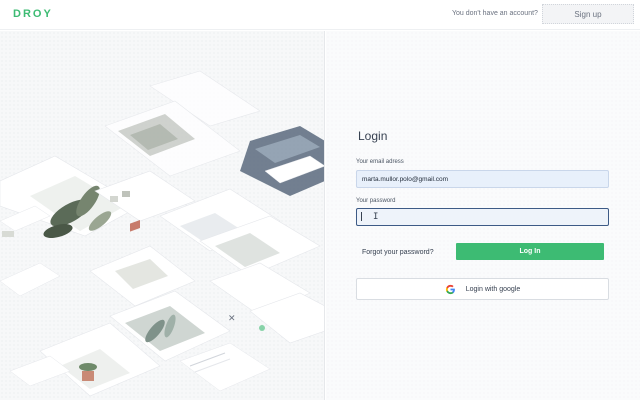  I want to click on login-button: Log In, so click(530, 251).